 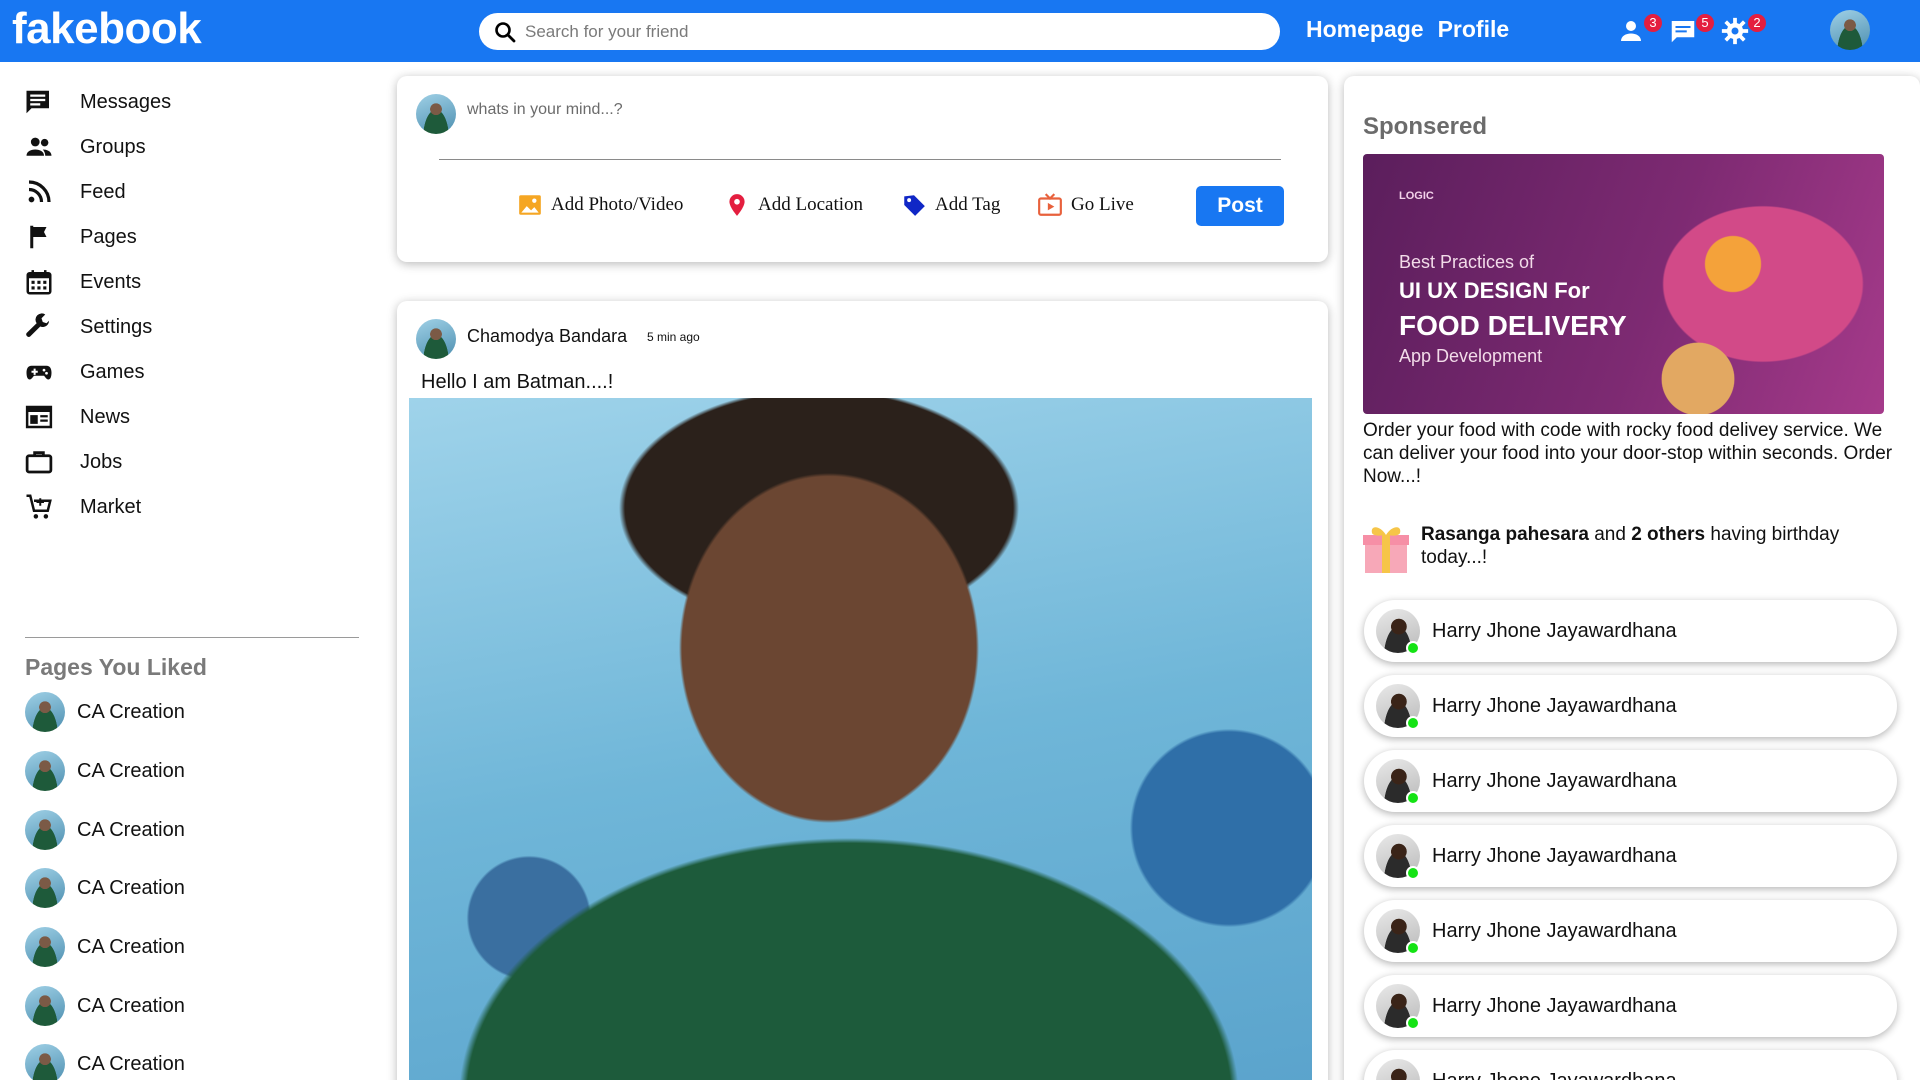 I want to click on sponsored-title: Sponsered, so click(x=1425, y=126).